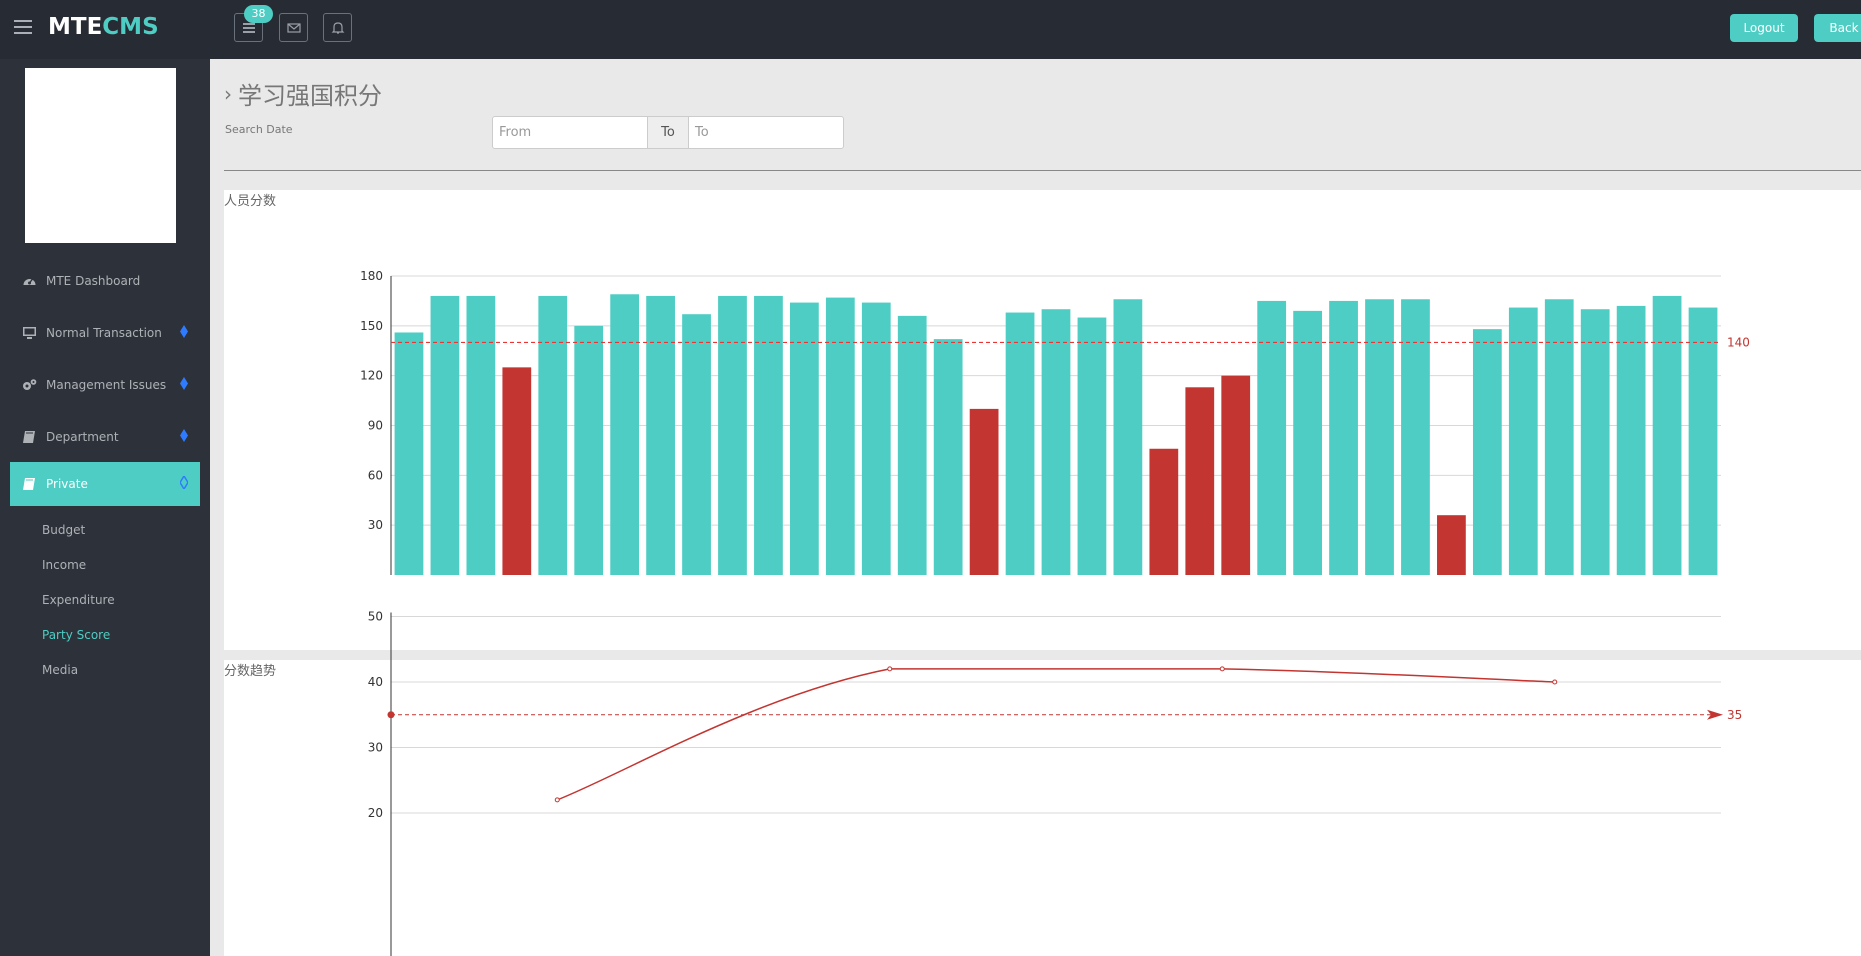 This screenshot has width=1861, height=956. What do you see at coordinates (375, 475) in the screenshot?
I see `bar-y-tick-label: 60` at bounding box center [375, 475].